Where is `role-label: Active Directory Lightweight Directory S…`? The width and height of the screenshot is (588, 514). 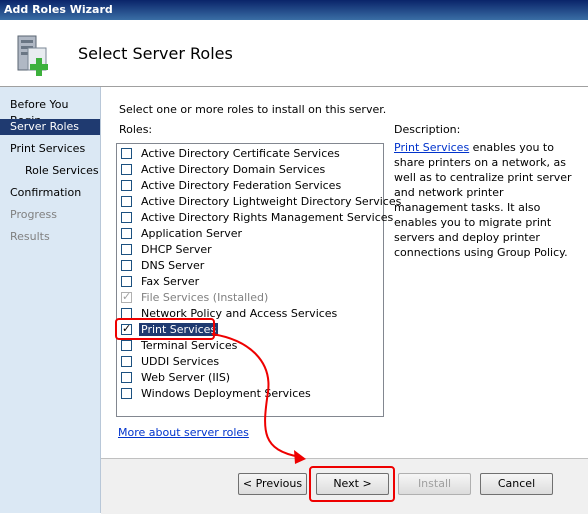
role-label: Active Directory Lightweight Directory S… is located at coordinates (271, 201).